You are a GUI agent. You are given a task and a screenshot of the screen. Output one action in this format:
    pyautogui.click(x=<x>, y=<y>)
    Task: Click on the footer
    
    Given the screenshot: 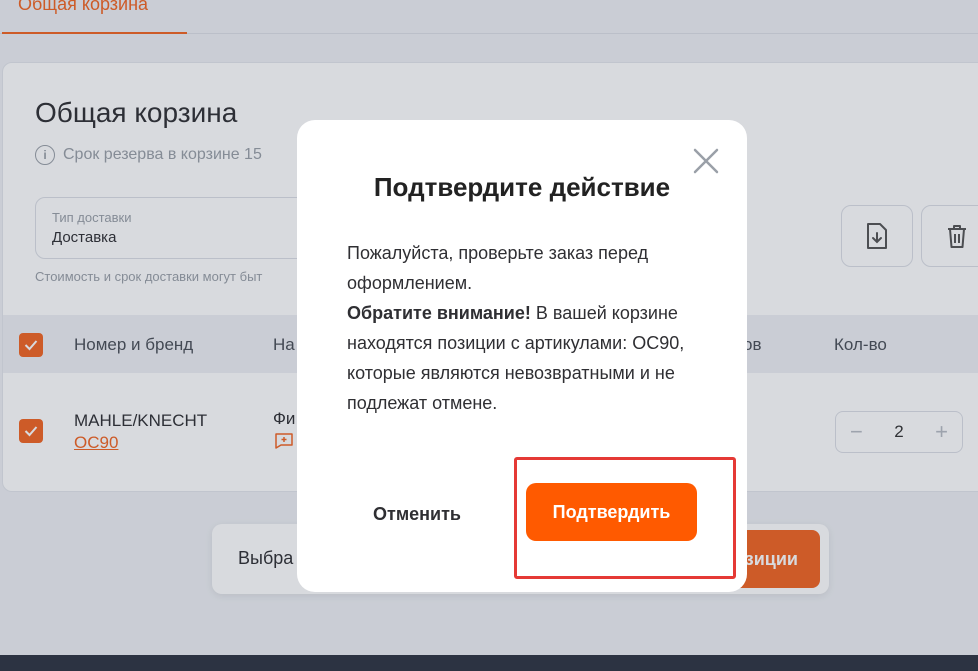 What is the action you would take?
    pyautogui.click(x=489, y=663)
    